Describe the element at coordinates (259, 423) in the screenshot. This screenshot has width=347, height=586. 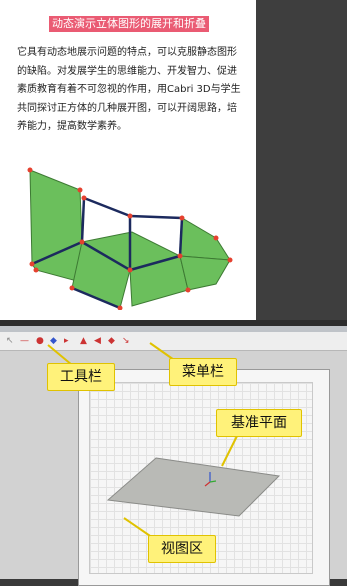
I see `callout-base-plane: 基准平面` at that location.